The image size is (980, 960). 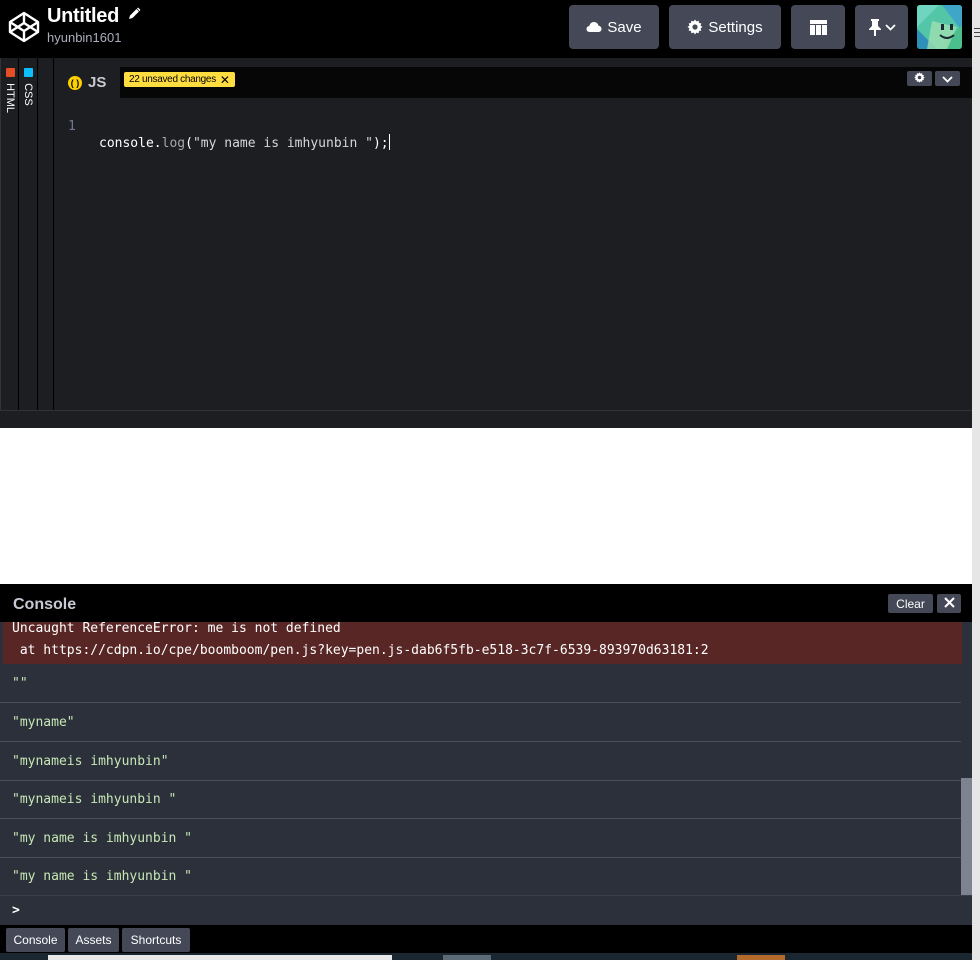 I want to click on css-tab-label: CSS, so click(x=28, y=87).